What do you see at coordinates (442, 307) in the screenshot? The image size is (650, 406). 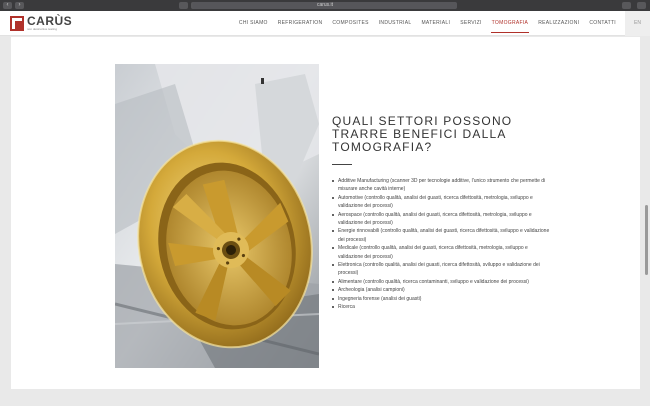 I see `list-item: Ricerca` at bounding box center [442, 307].